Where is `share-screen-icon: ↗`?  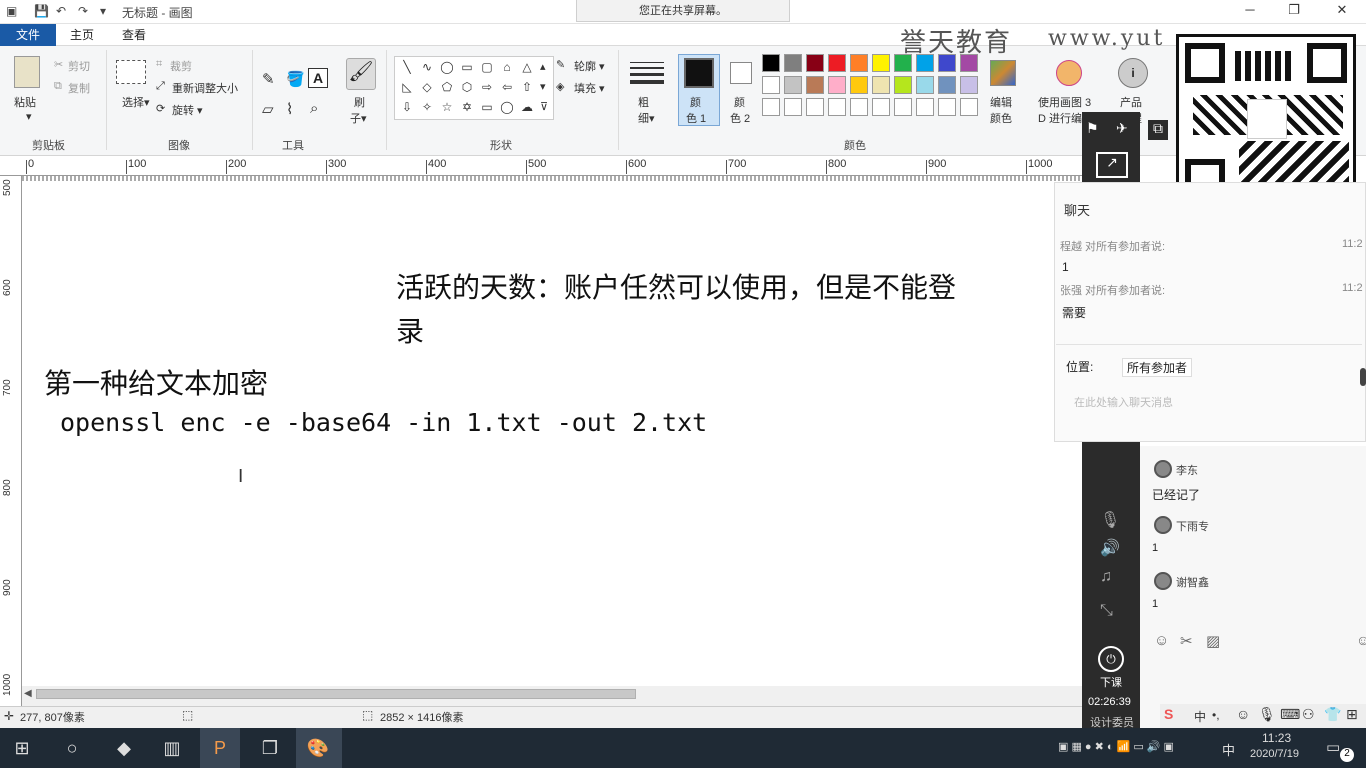 share-screen-icon: ↗ is located at coordinates (1112, 165).